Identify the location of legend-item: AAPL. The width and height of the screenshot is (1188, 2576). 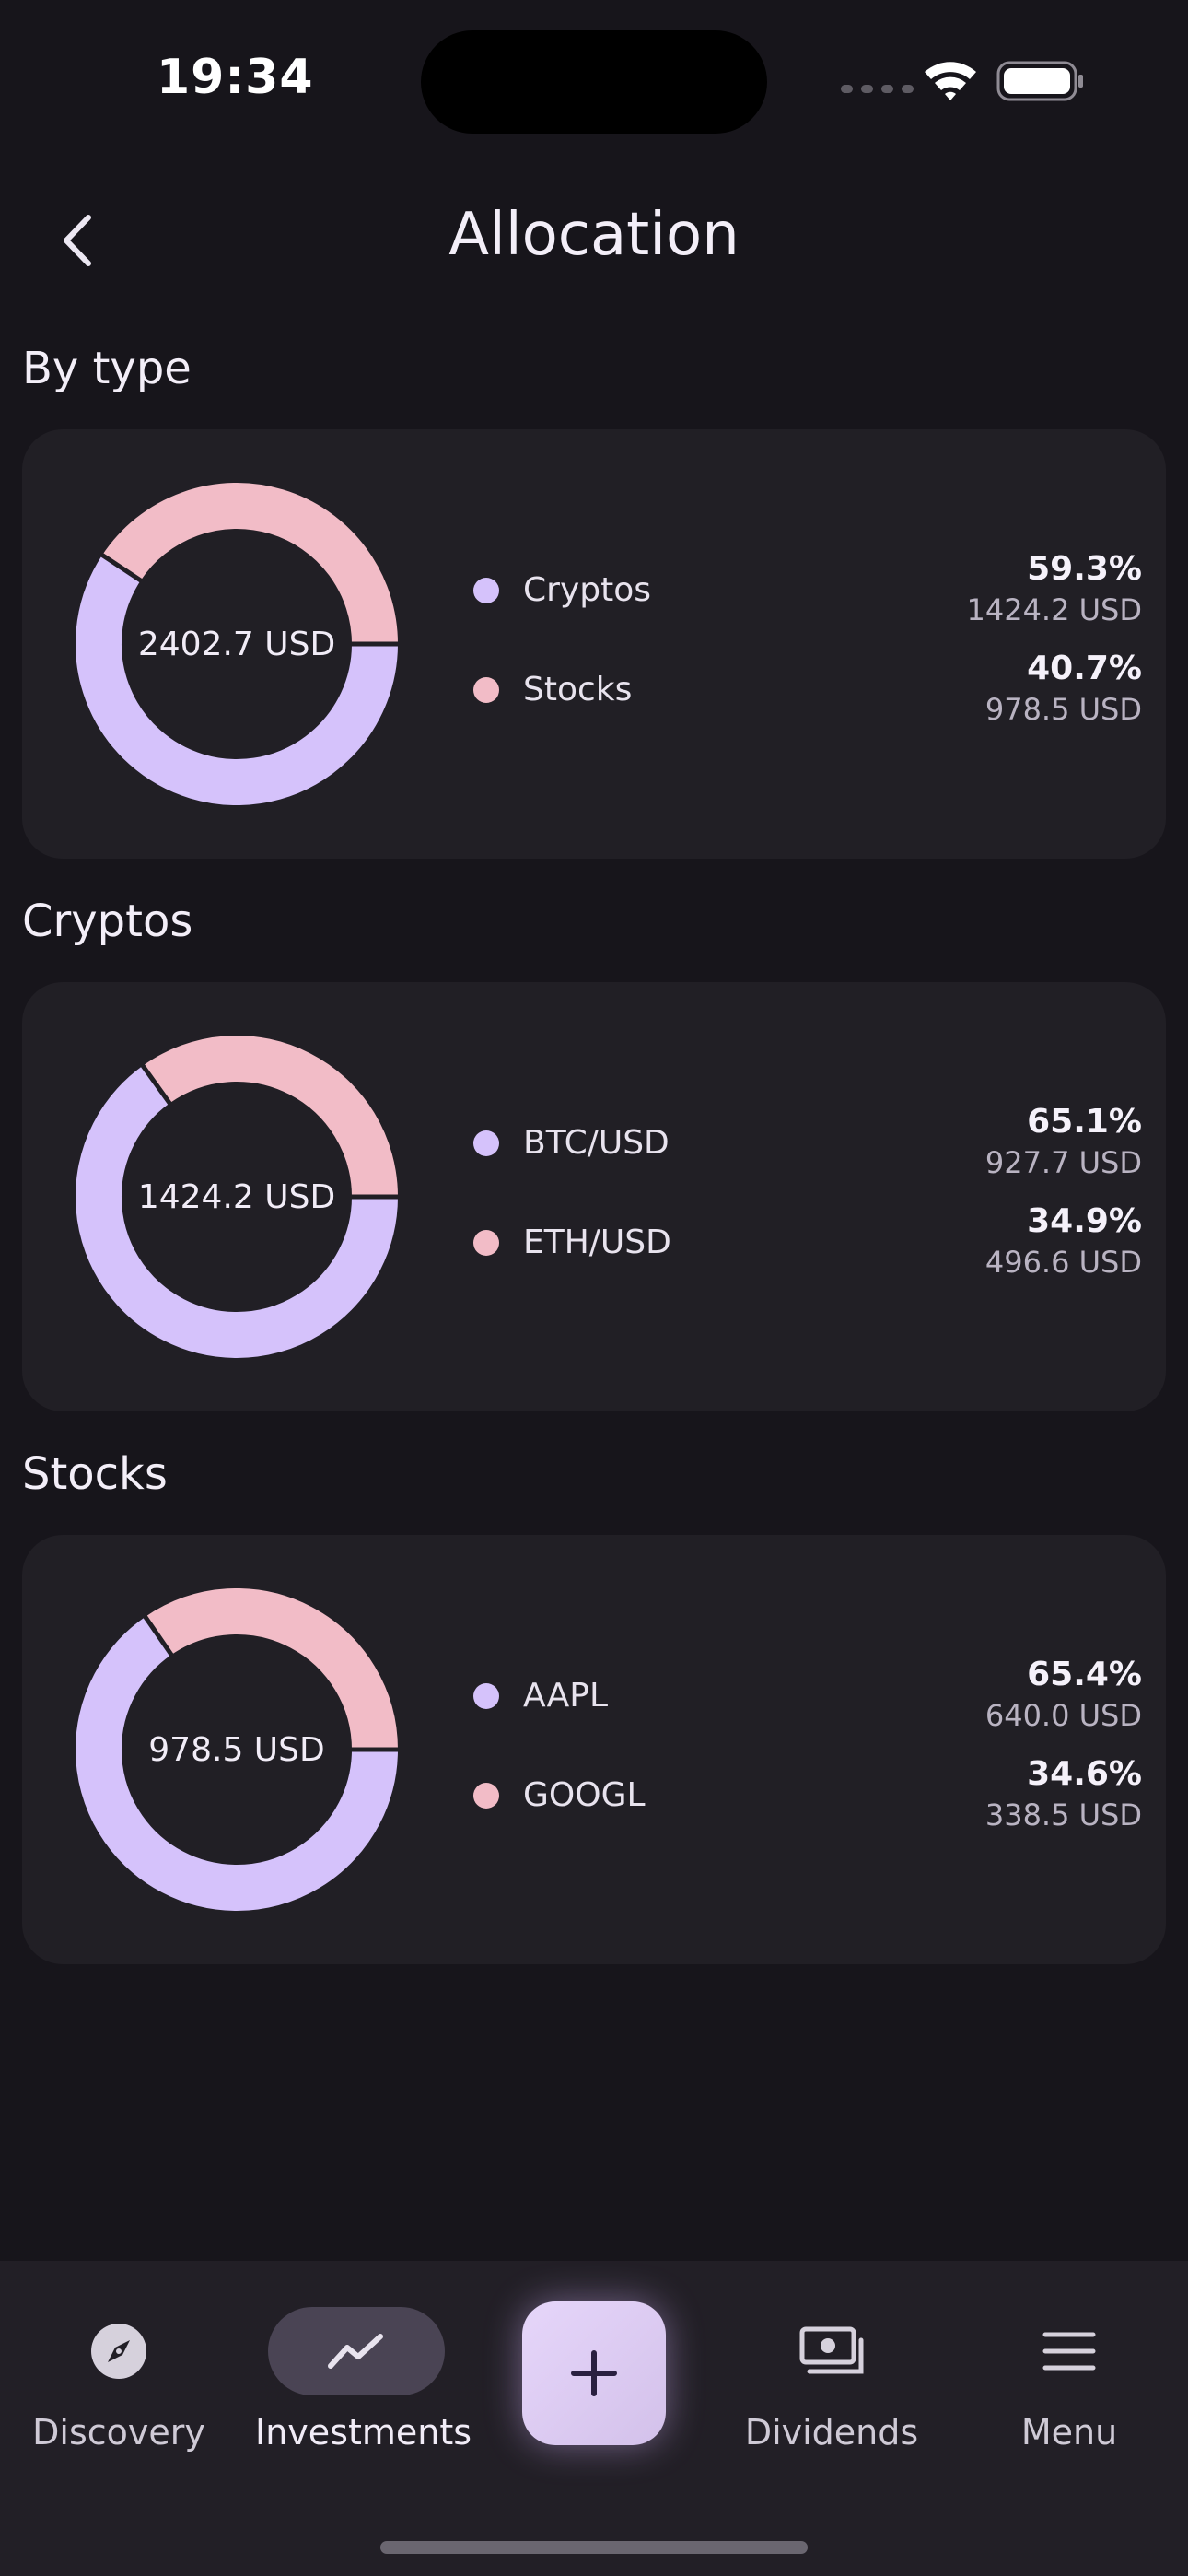
(540, 1696).